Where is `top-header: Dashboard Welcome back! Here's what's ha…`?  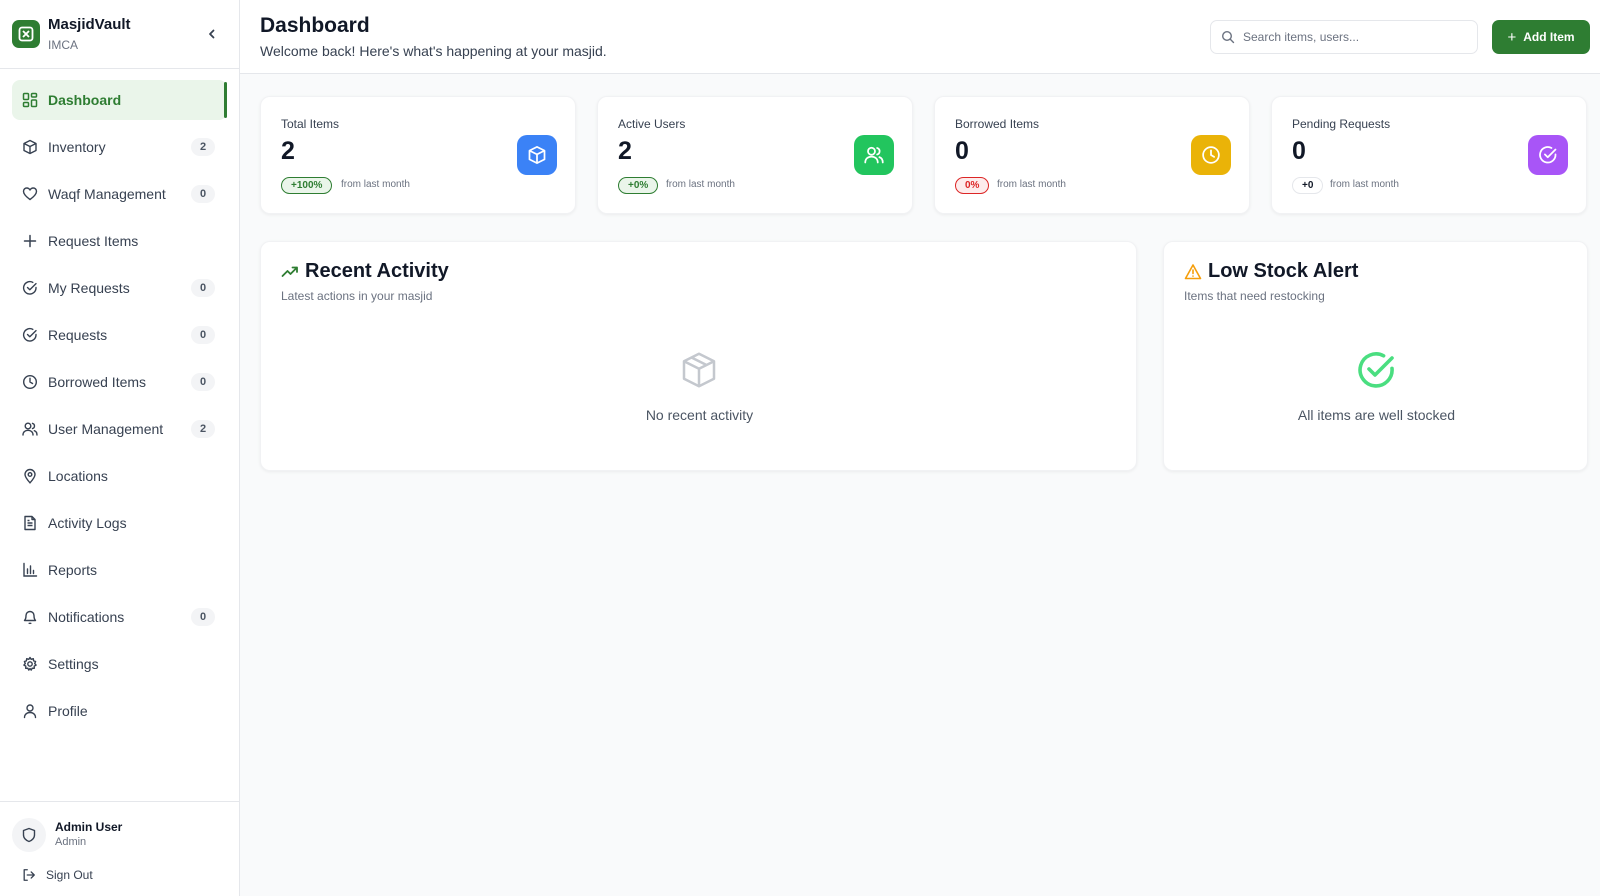 top-header: Dashboard Welcome back! Here's what's ha… is located at coordinates (920, 37).